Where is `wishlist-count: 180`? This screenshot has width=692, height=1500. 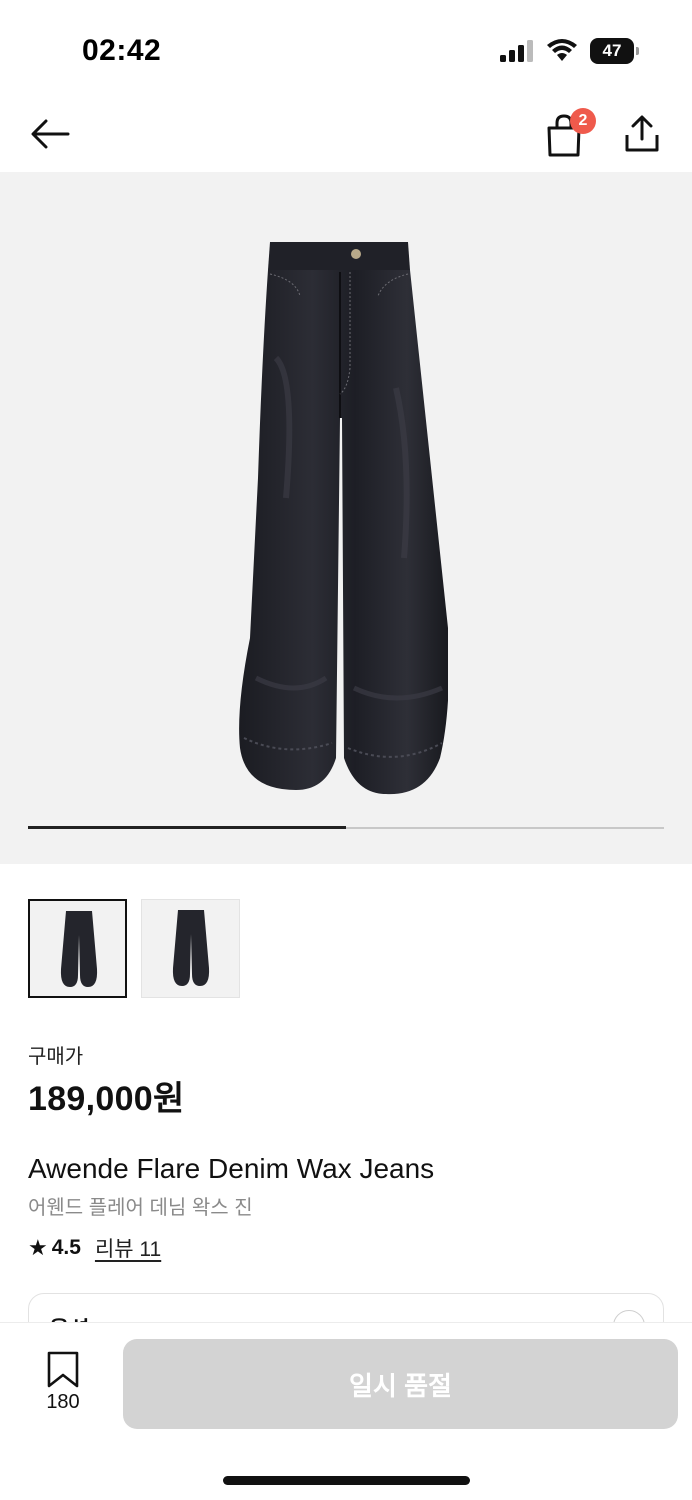 wishlist-count: 180 is located at coordinates (63, 1402).